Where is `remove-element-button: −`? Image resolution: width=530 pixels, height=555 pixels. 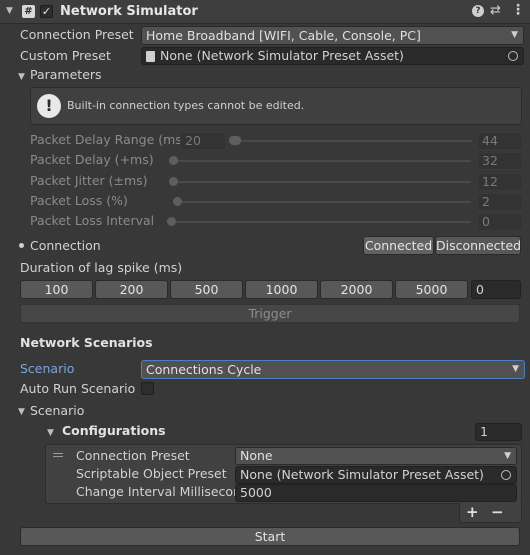 remove-element-button: − is located at coordinates (497, 512).